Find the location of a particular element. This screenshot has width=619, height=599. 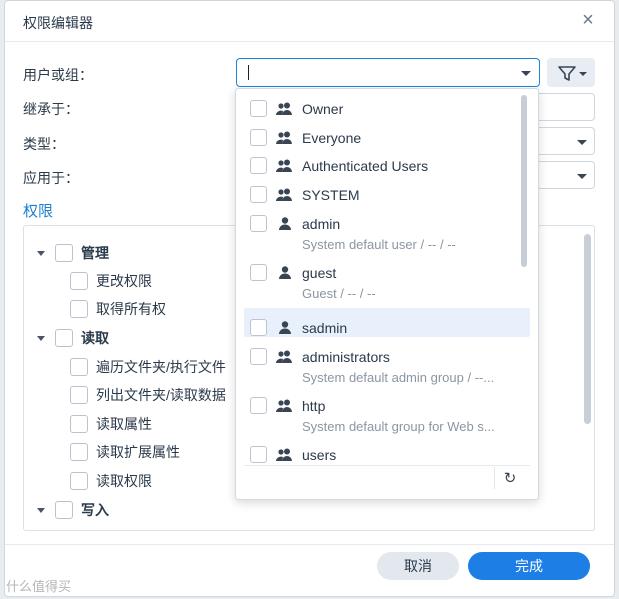

tree-node-take-ownership: 取得所有权 is located at coordinates (118, 309).